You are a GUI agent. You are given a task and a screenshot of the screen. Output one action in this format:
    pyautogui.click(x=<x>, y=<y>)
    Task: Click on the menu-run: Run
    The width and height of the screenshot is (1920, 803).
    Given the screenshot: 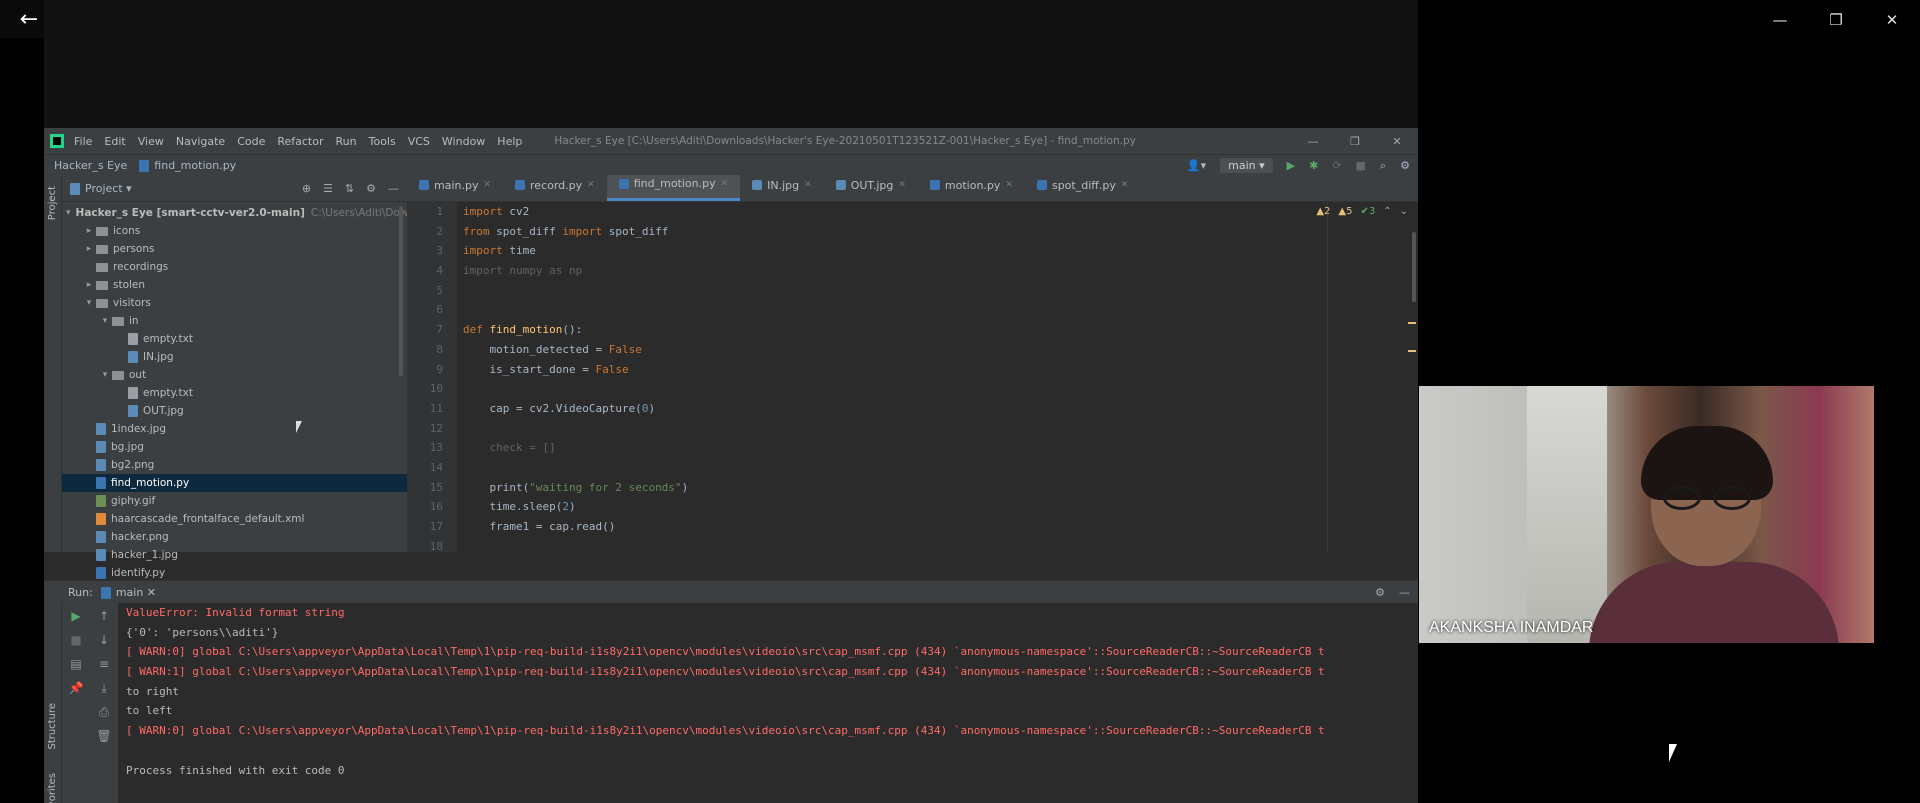 What is the action you would take?
    pyautogui.click(x=346, y=141)
    